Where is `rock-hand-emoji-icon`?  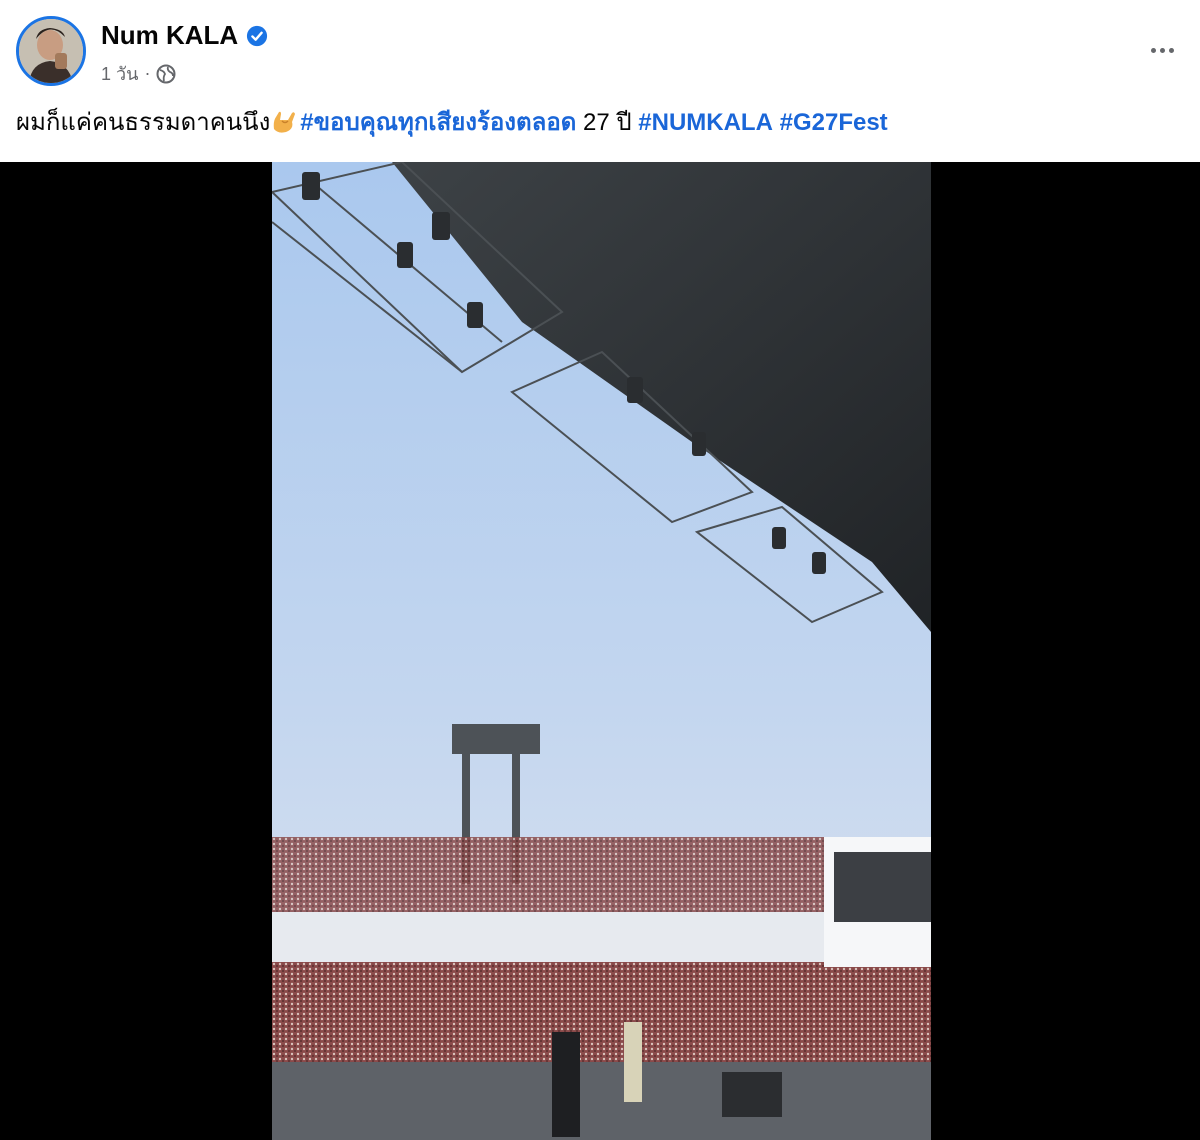 rock-hand-emoji-icon is located at coordinates (285, 122).